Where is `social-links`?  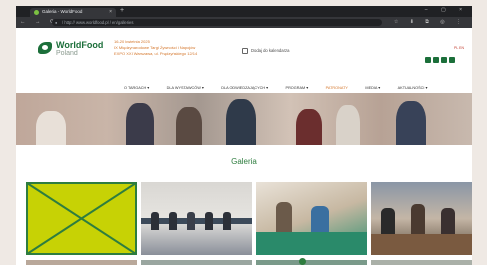 social-links is located at coordinates (441, 66).